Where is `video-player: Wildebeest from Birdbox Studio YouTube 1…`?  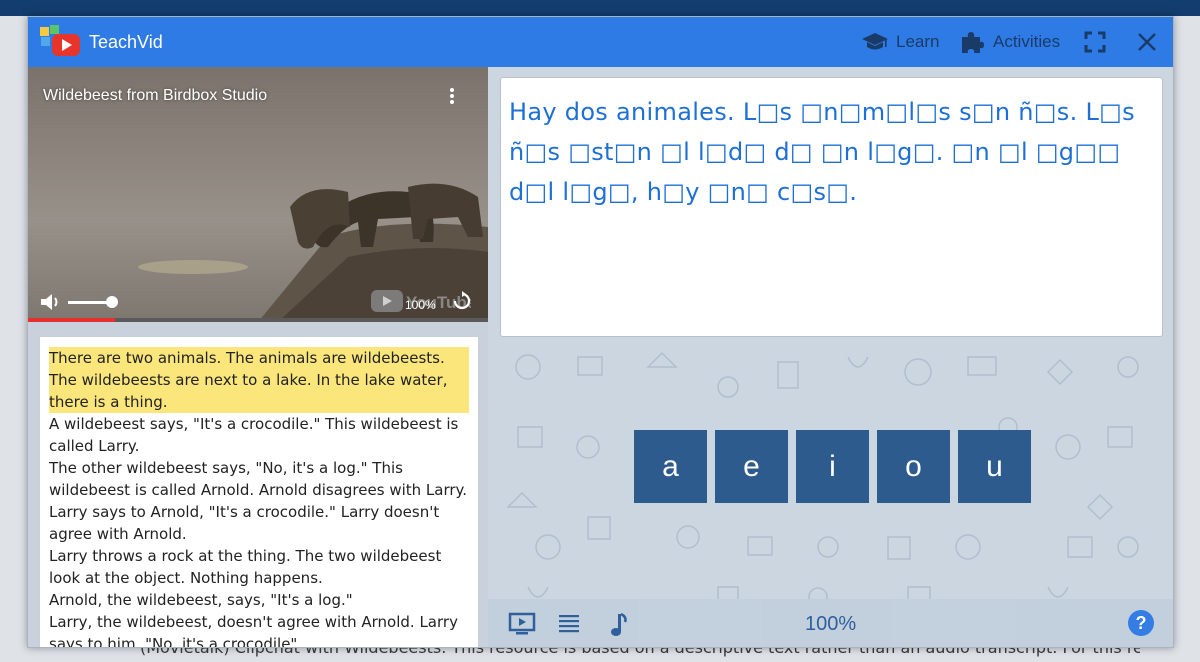
video-player: Wildebeest from Birdbox Studio YouTube 1… is located at coordinates (258, 194).